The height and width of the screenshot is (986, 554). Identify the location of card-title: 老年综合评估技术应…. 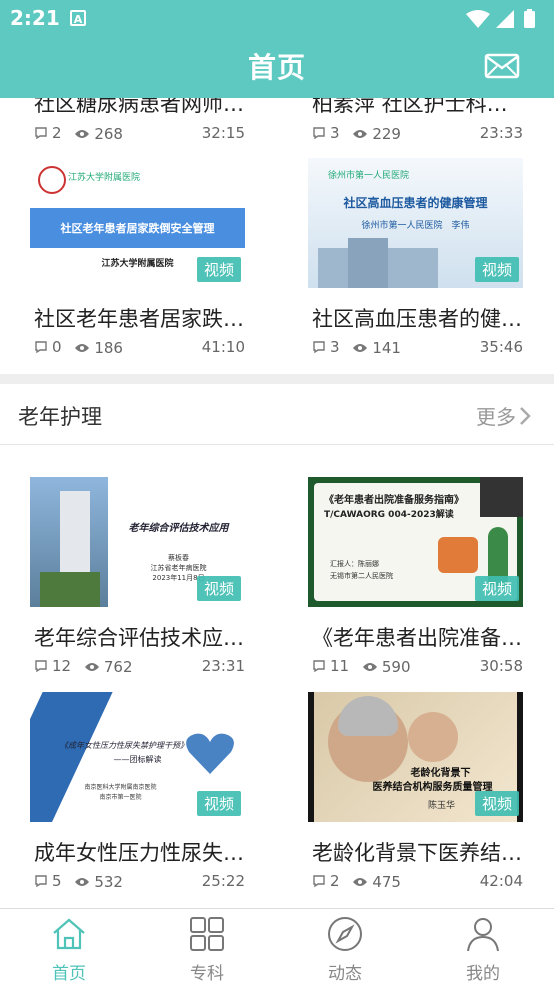
(139, 638).